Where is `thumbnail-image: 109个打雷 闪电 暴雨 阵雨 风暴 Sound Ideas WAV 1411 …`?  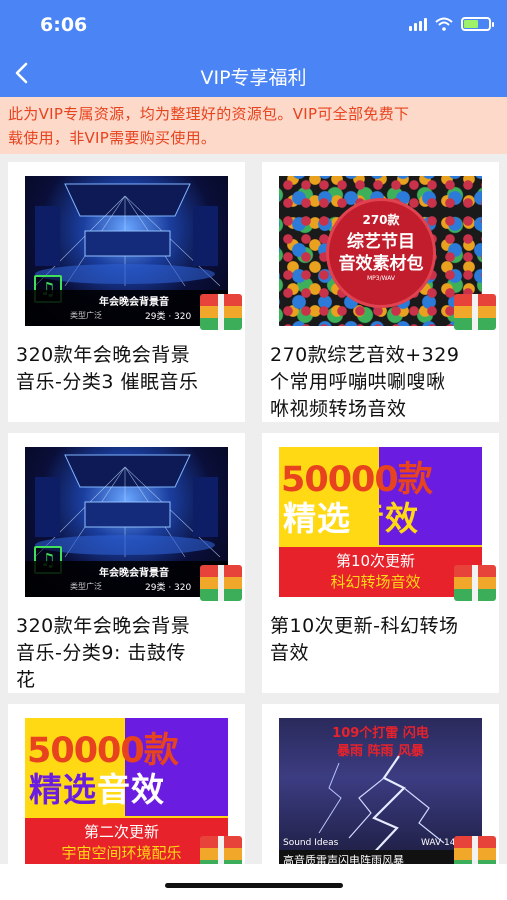 thumbnail-image: 109个打雷 闪电 暴雨 阵雨 风暴 Sound Ideas WAV 1411 … is located at coordinates (380, 791).